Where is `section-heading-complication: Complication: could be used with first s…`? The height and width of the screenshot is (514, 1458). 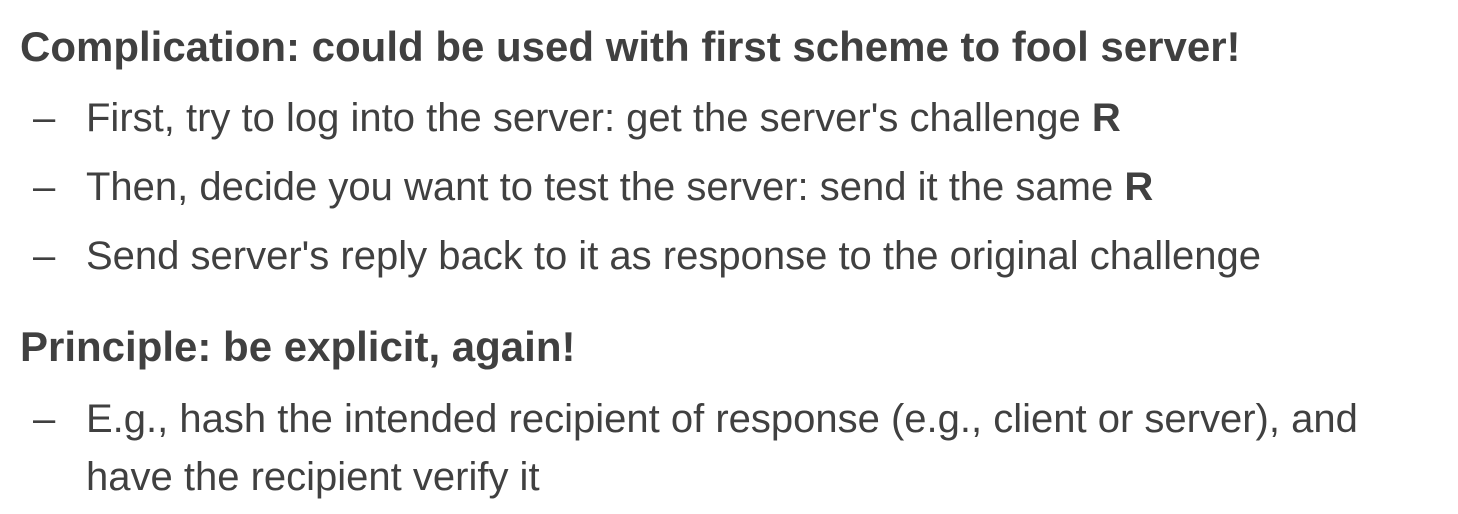
section-heading-complication: Complication: could be used with first s… is located at coordinates (630, 46).